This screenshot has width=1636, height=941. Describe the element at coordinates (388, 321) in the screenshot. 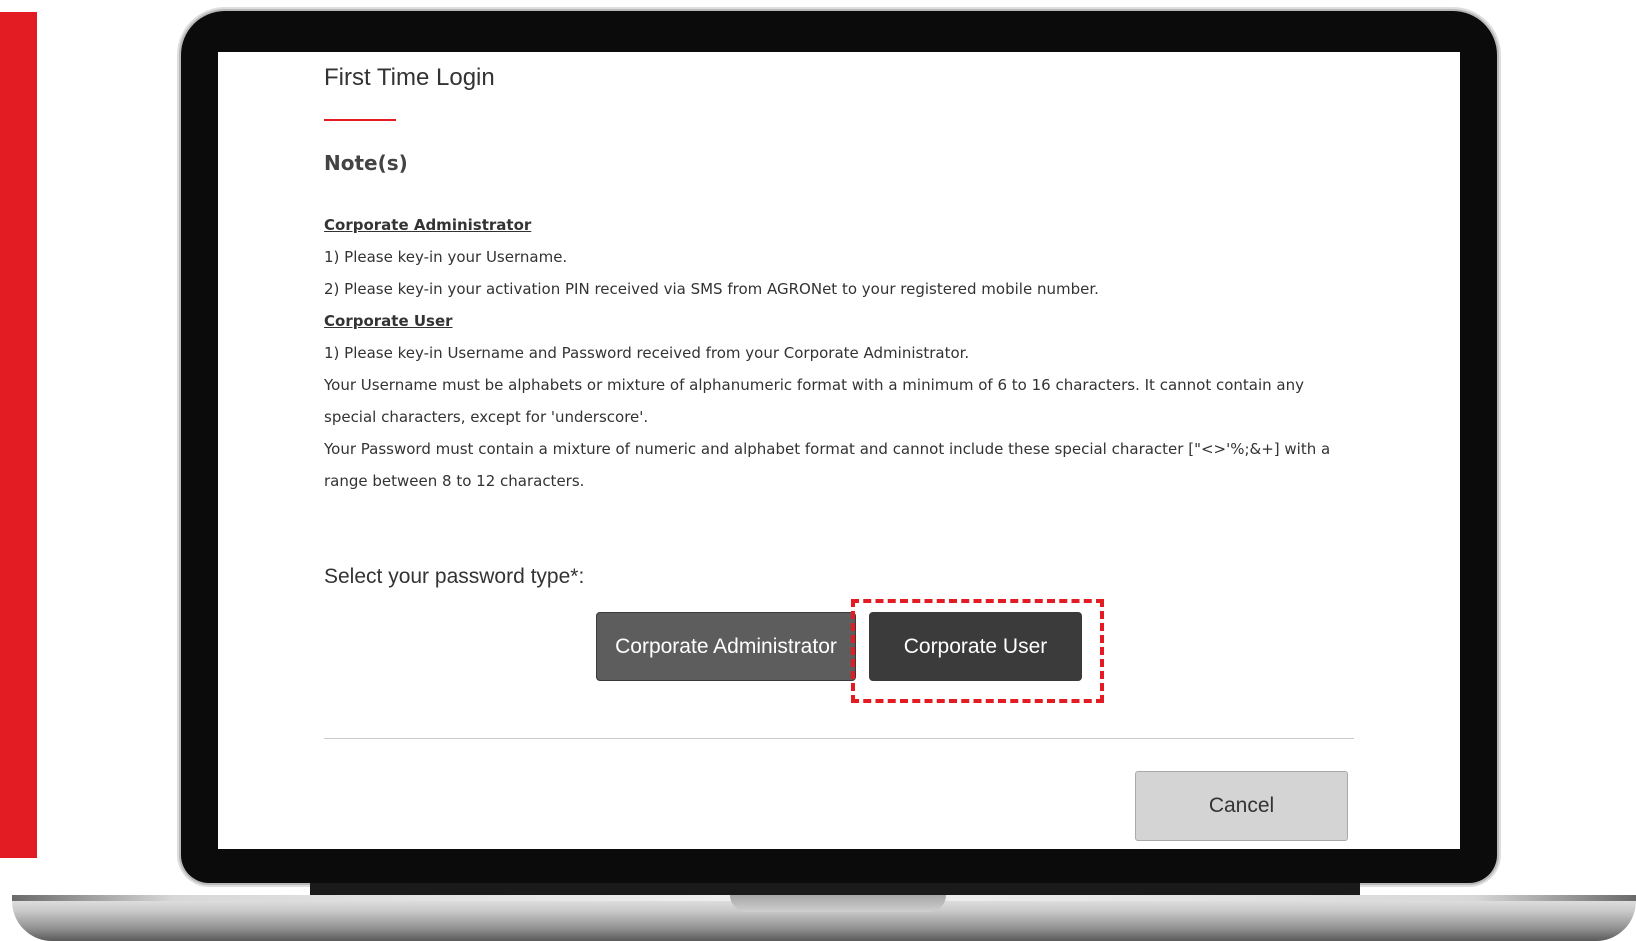

I see `user-notes-heading: Corporate User` at that location.